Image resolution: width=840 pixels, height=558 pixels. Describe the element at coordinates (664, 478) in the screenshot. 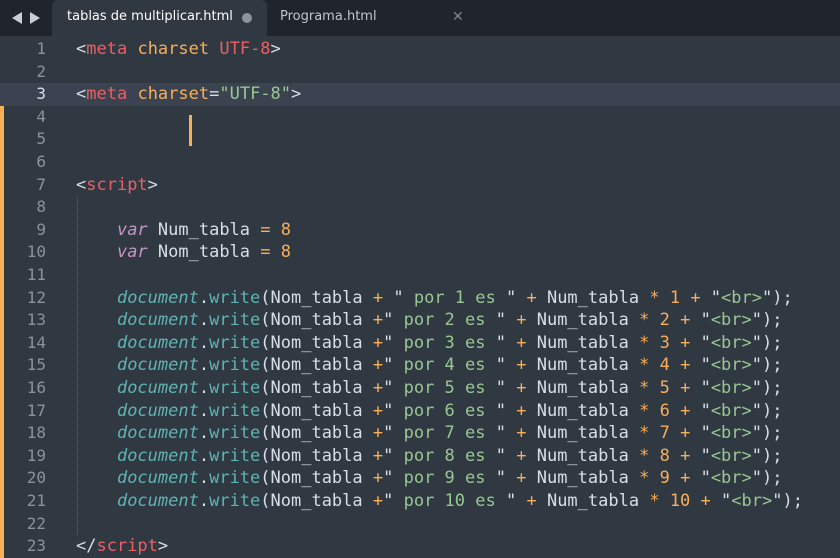

I see `code-token: 9` at that location.